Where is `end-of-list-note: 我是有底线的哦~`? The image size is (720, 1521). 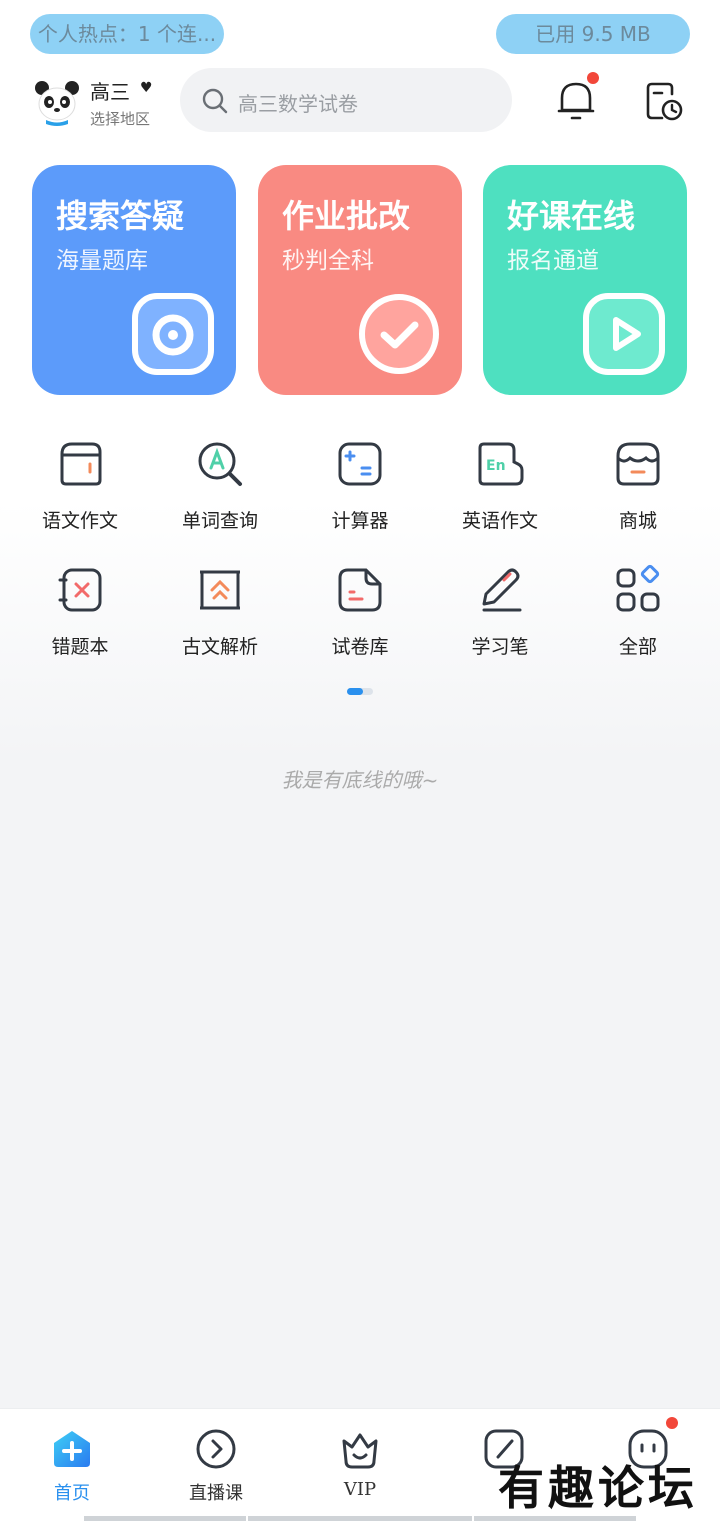 end-of-list-note: 我是有底线的哦~ is located at coordinates (360, 780).